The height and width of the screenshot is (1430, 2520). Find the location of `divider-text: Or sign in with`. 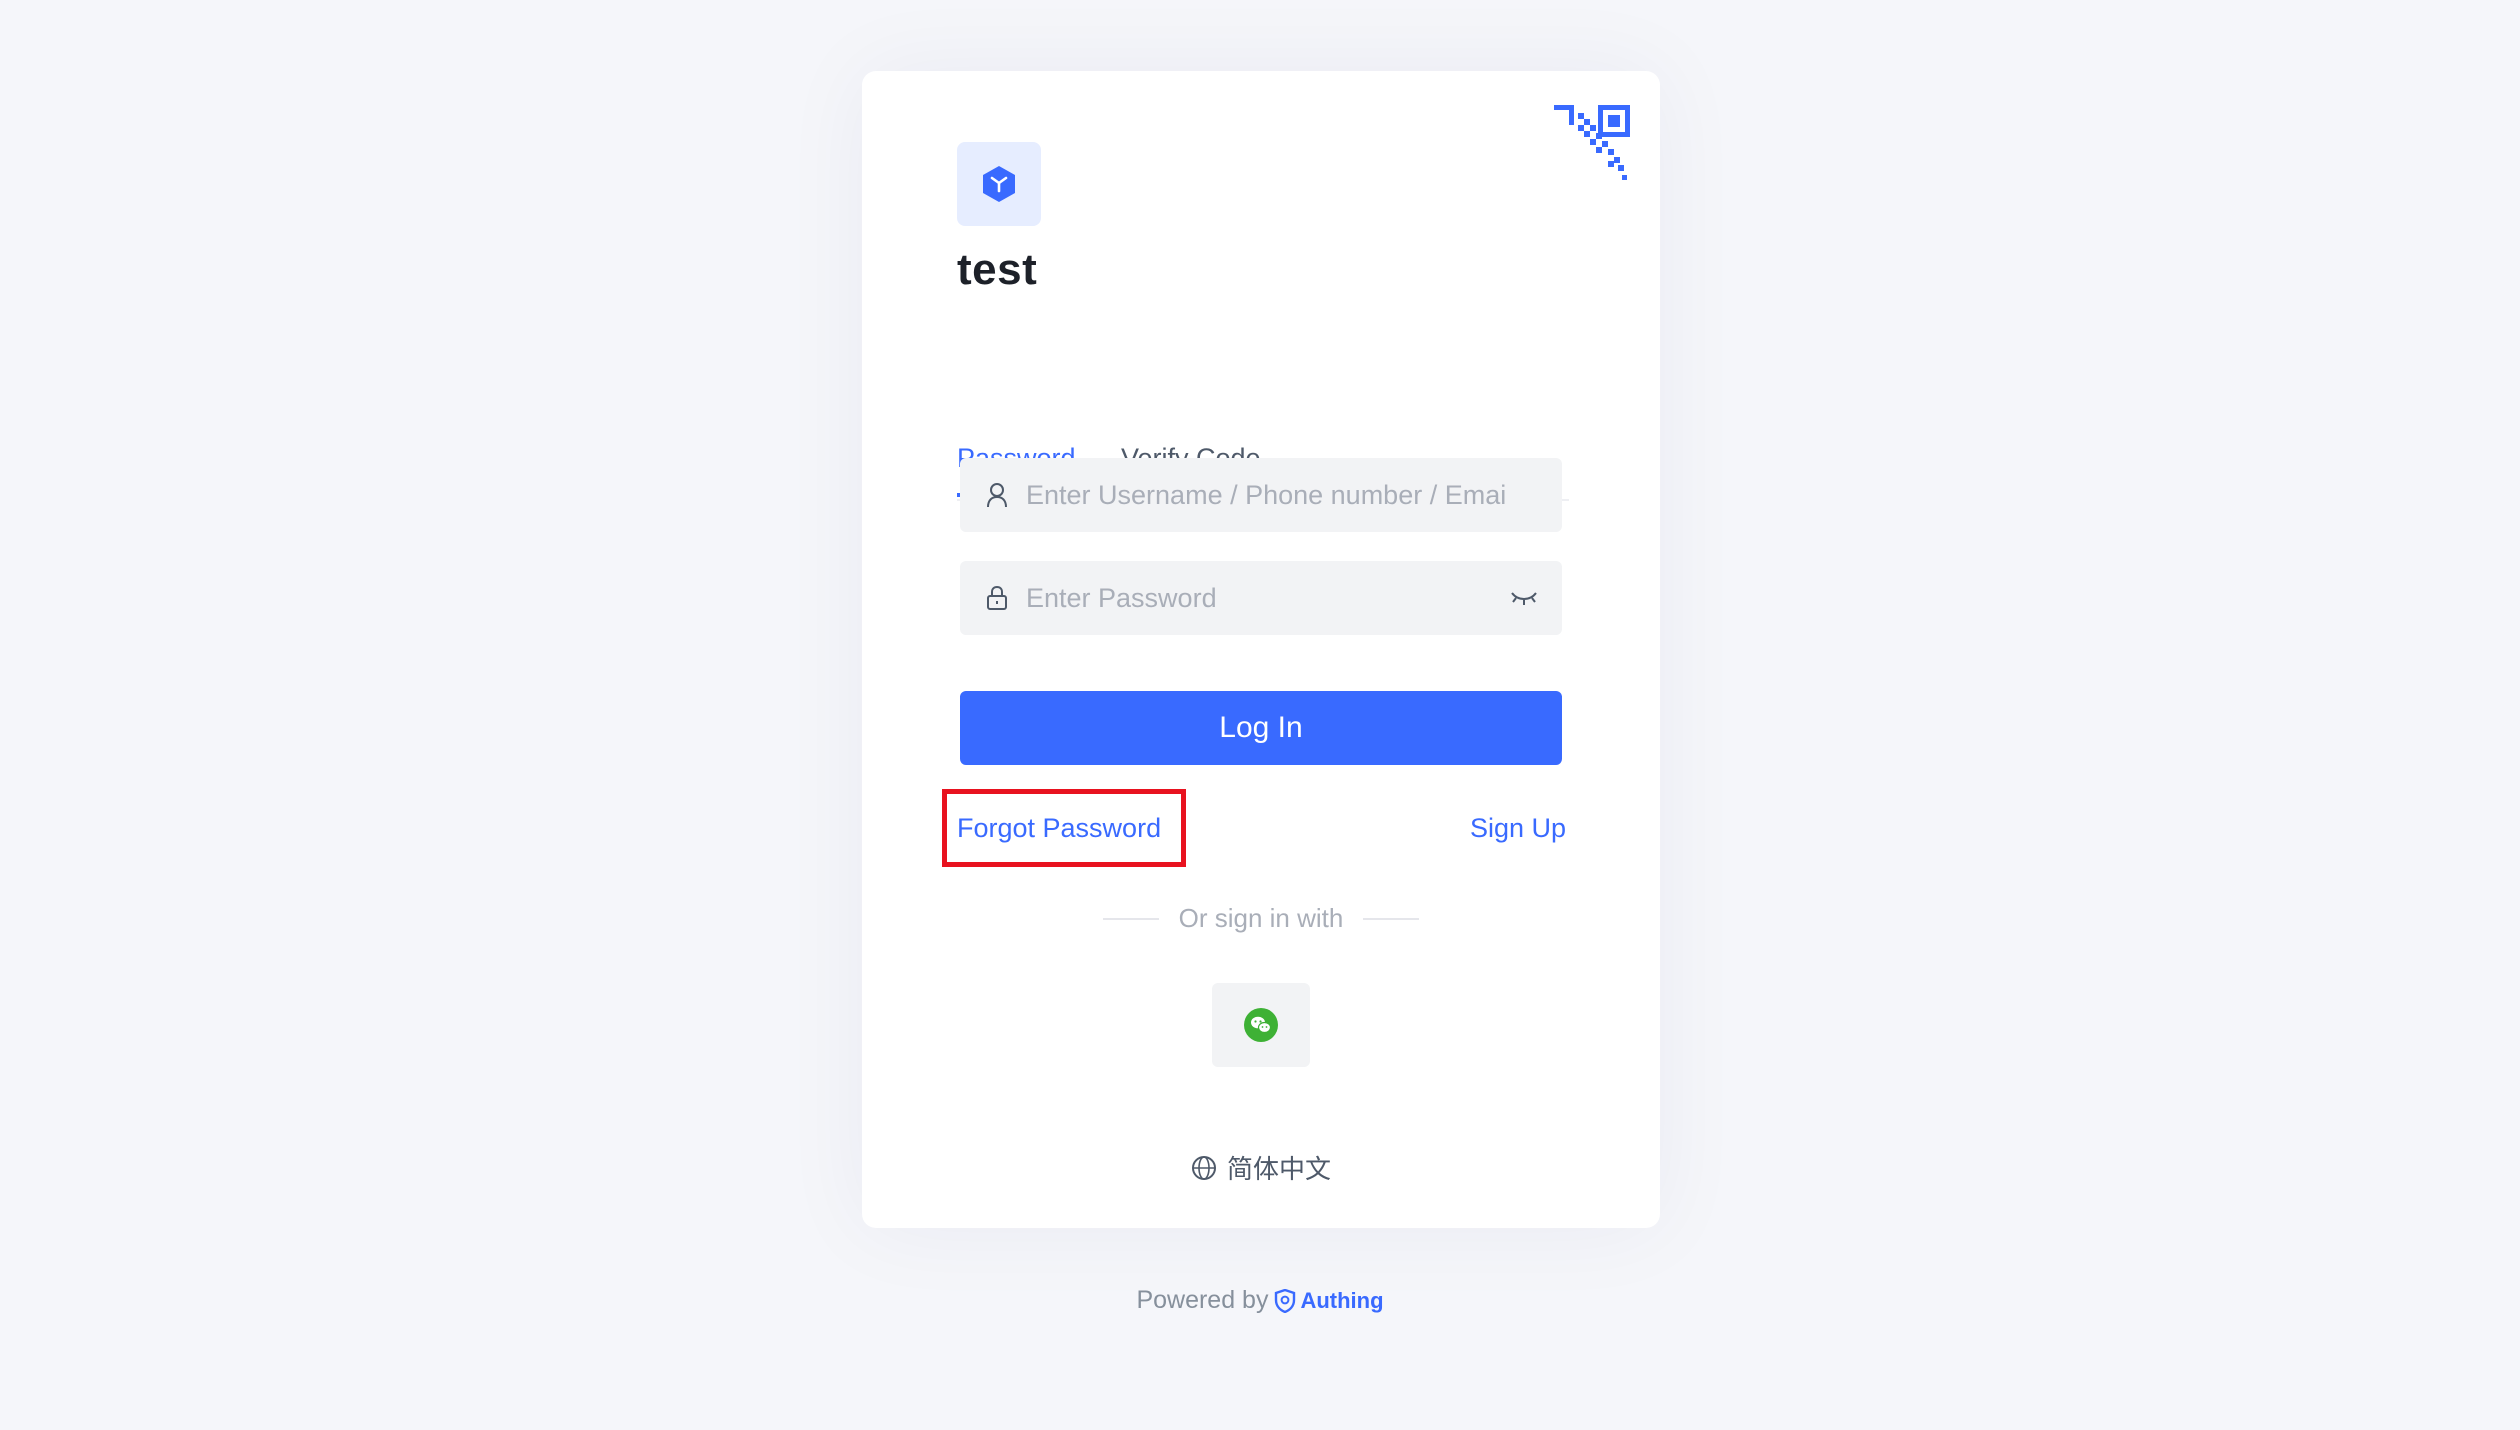

divider-text: Or sign in with is located at coordinates (1261, 918).